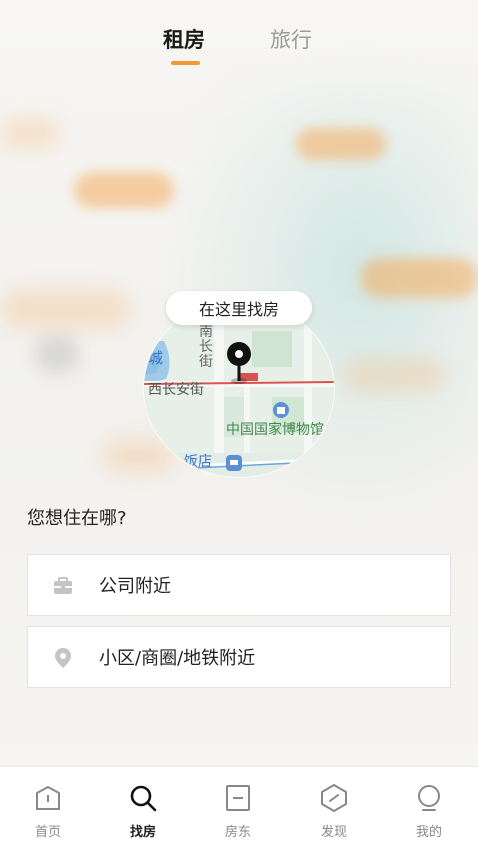  What do you see at coordinates (239, 308) in the screenshot?
I see `find-here-button: 在这里找房` at bounding box center [239, 308].